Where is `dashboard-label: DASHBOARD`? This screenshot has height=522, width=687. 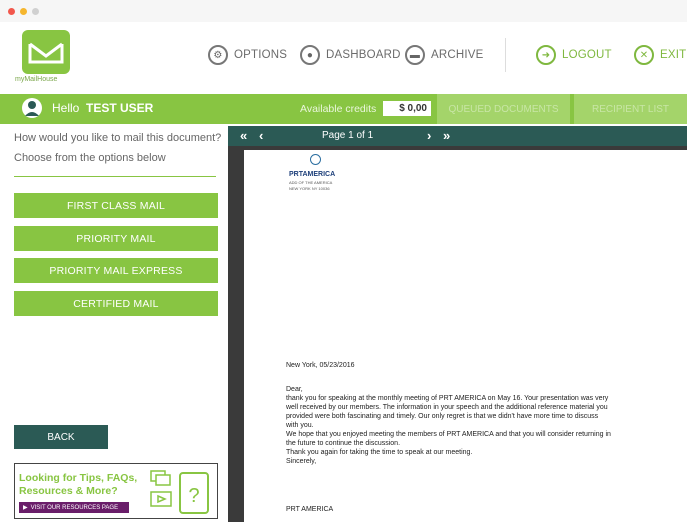
dashboard-label: DASHBOARD is located at coordinates (363, 55).